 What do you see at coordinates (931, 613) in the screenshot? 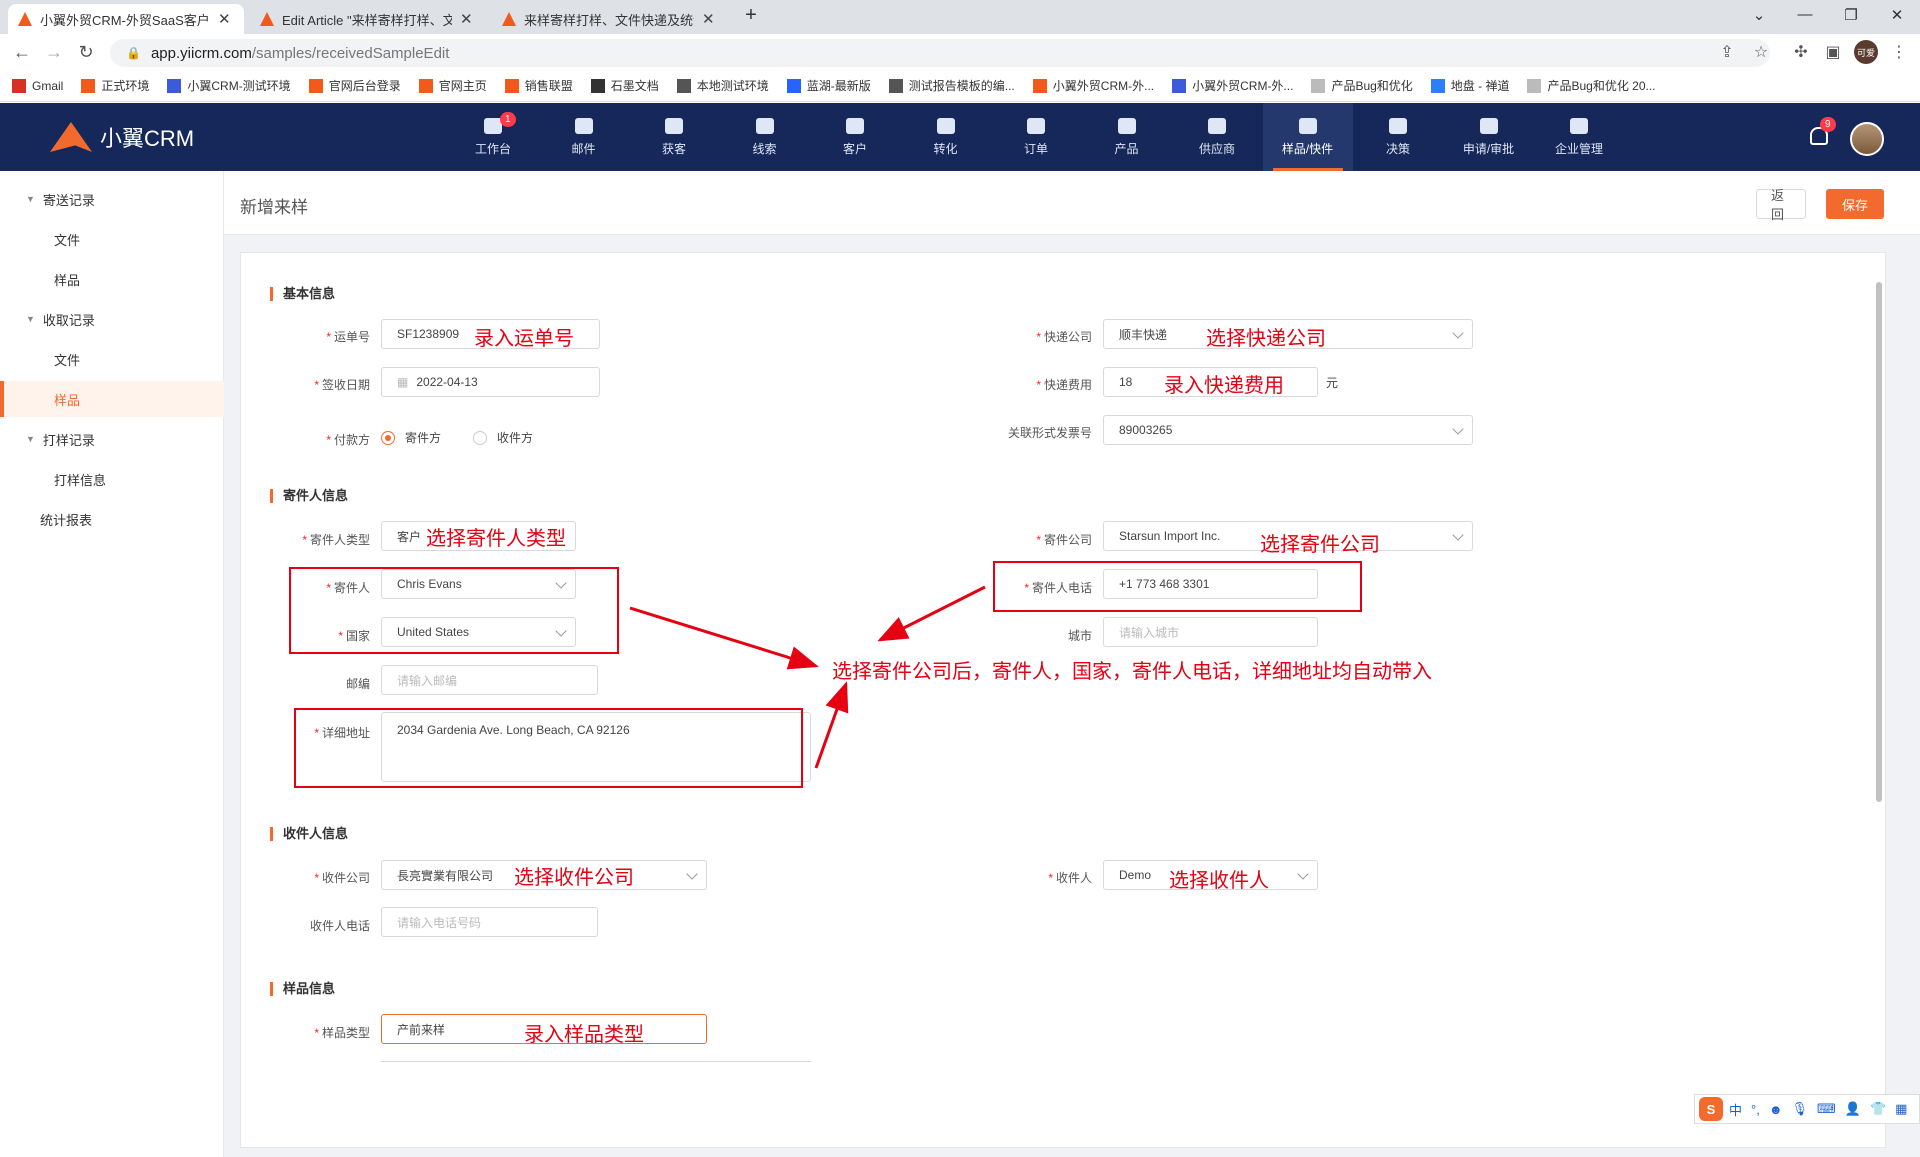
I see `arrow-from-phone-box` at bounding box center [931, 613].